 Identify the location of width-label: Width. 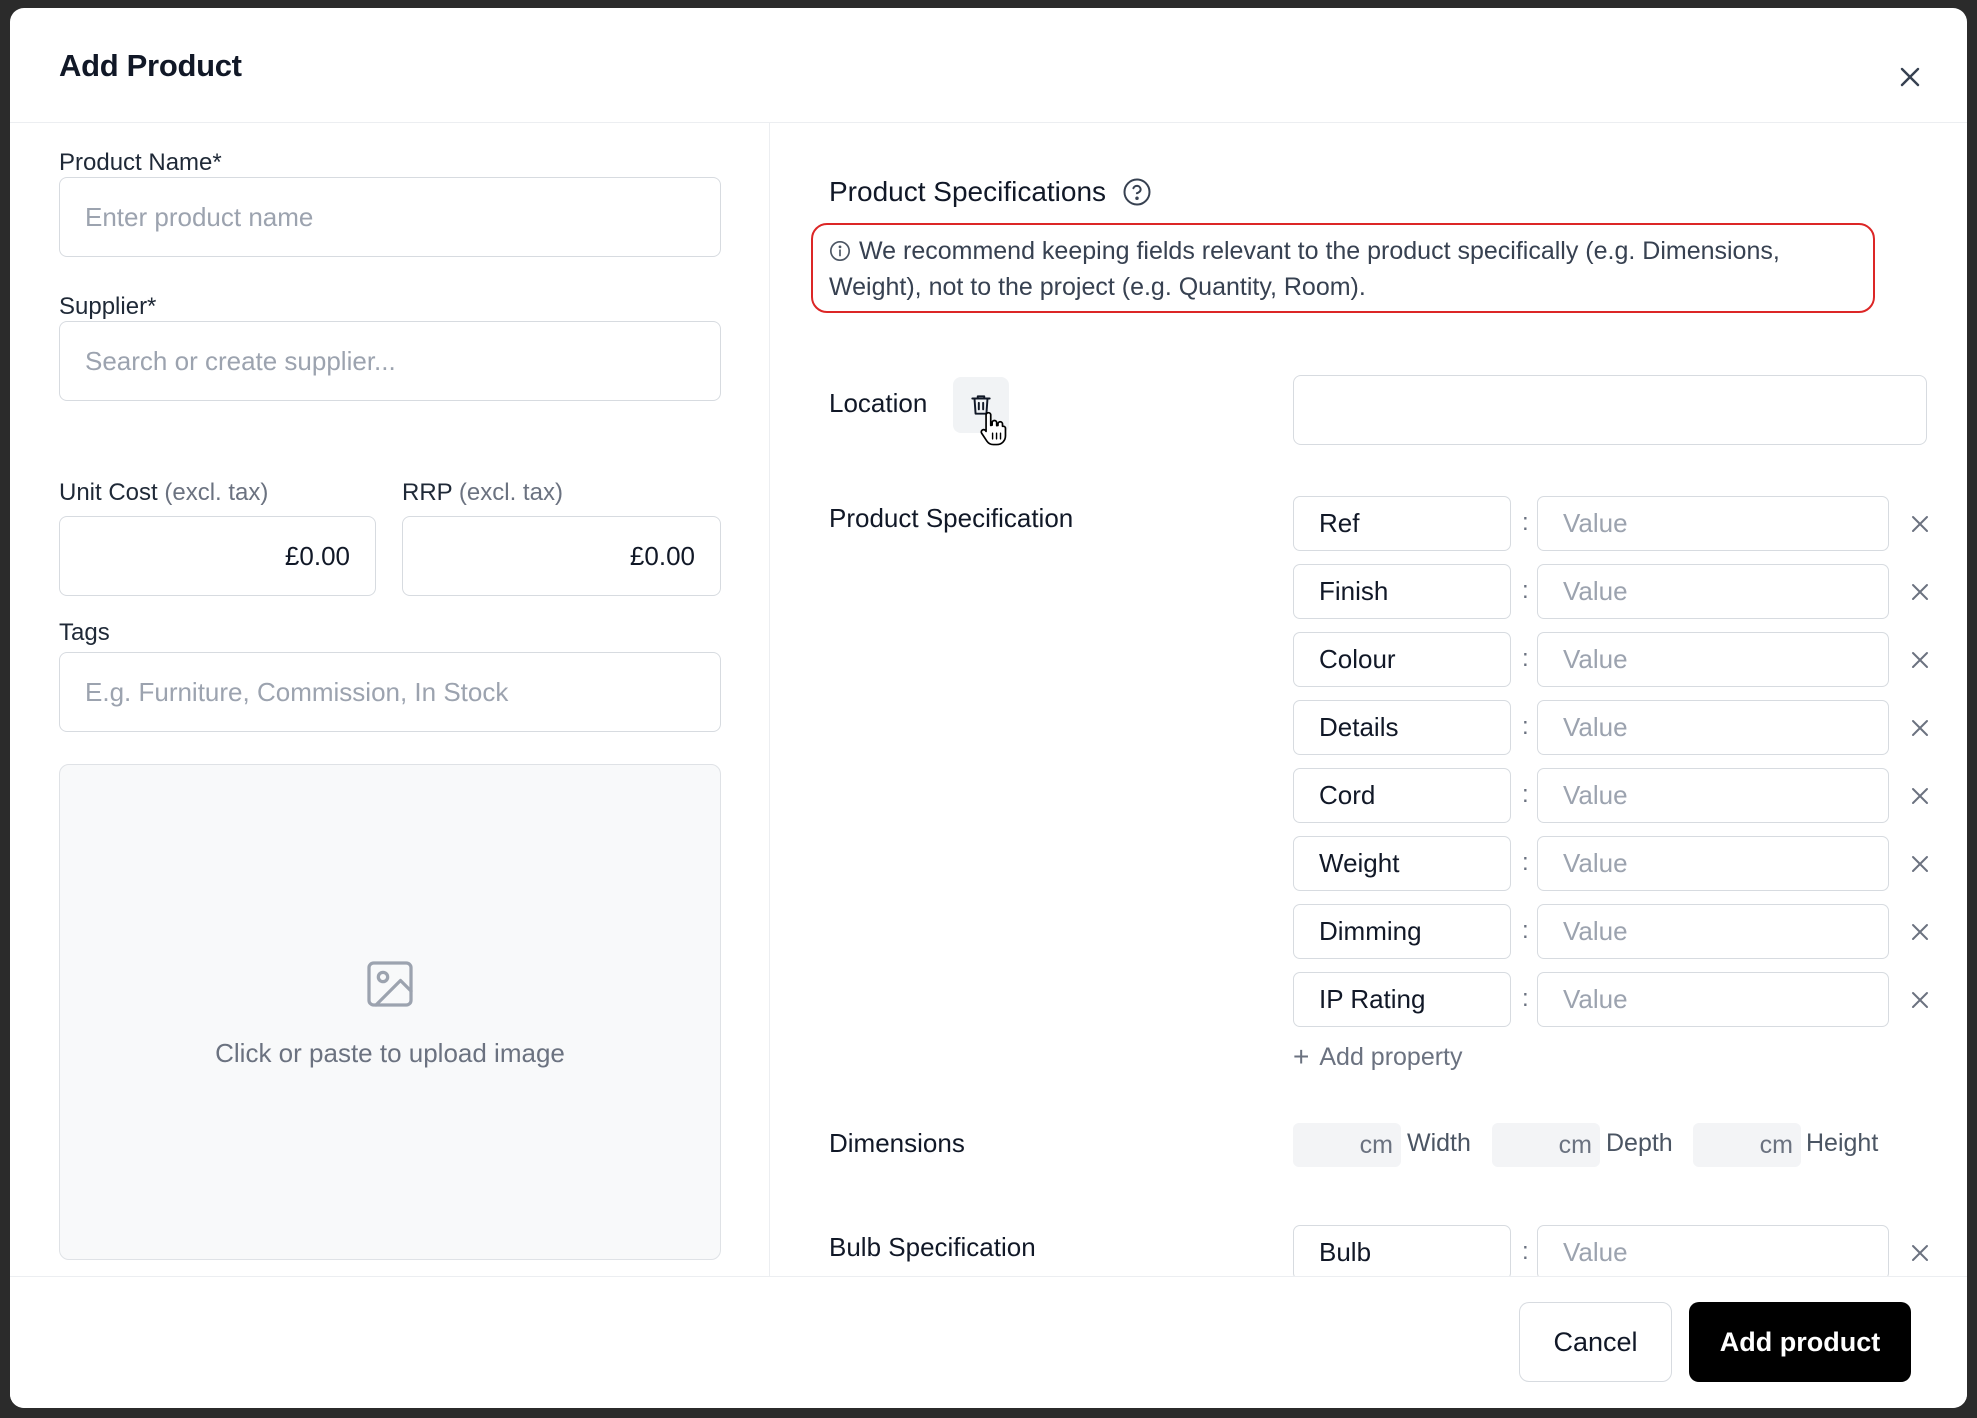
(1439, 1143).